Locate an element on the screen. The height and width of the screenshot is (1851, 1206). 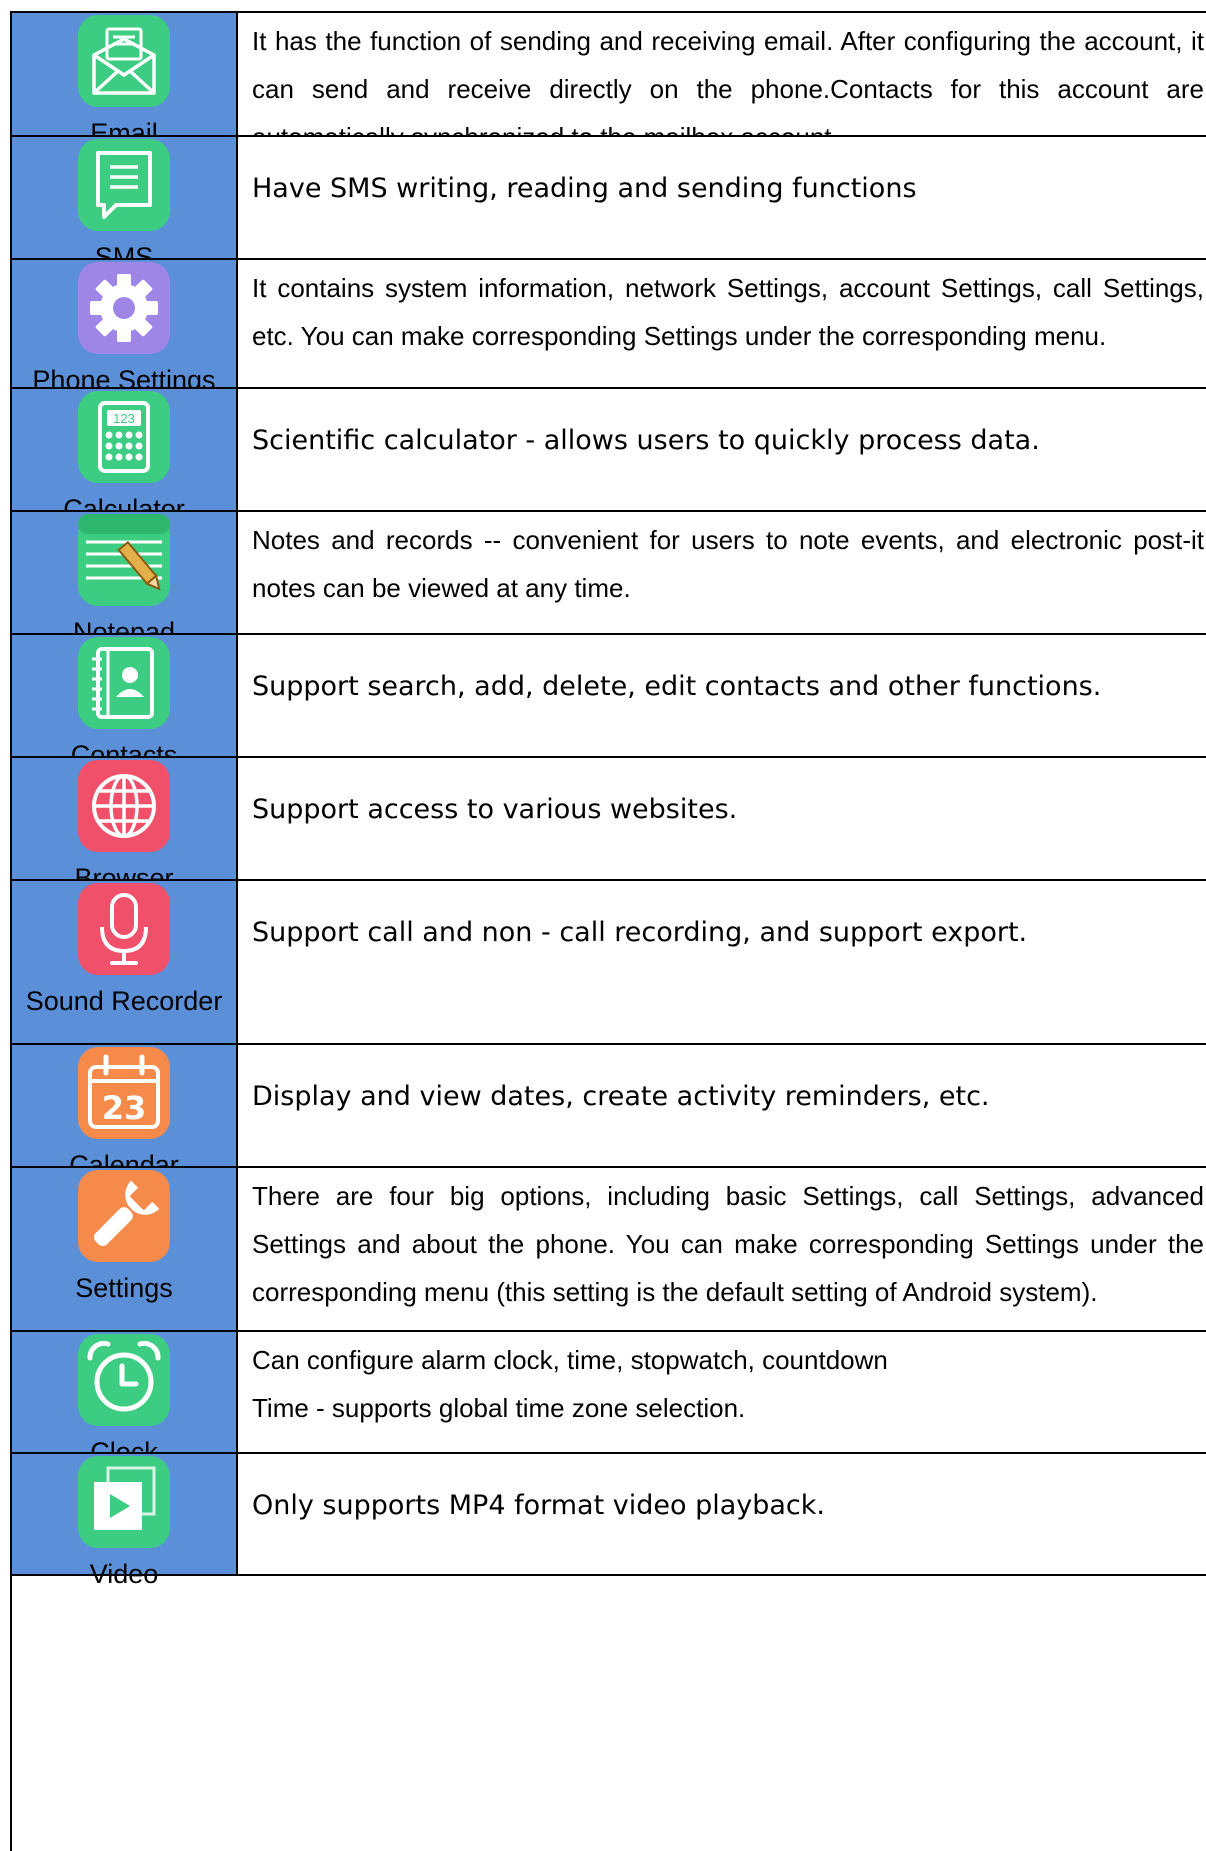
contacts-icon is located at coordinates (124, 683).